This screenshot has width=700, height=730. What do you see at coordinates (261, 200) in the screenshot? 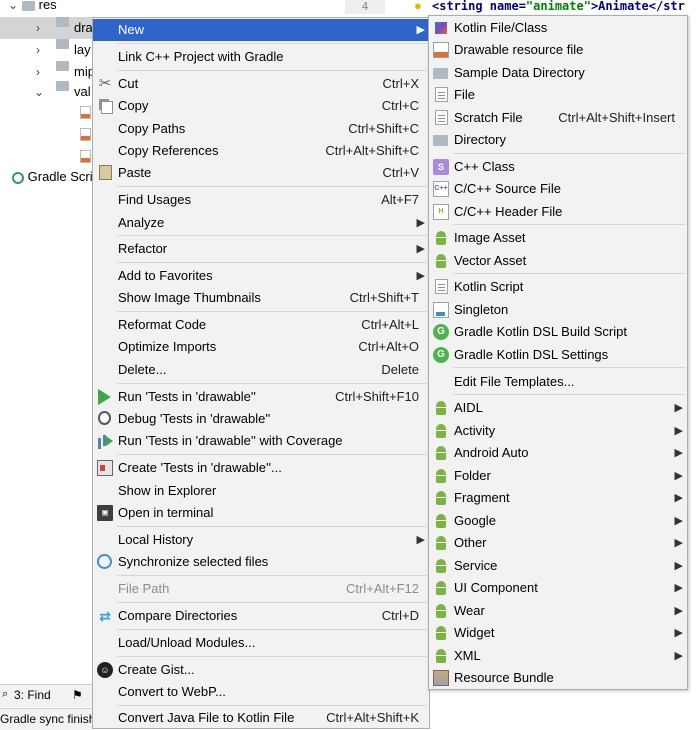
I see `menu-item-find-usages: Find Usages Alt+F7` at bounding box center [261, 200].